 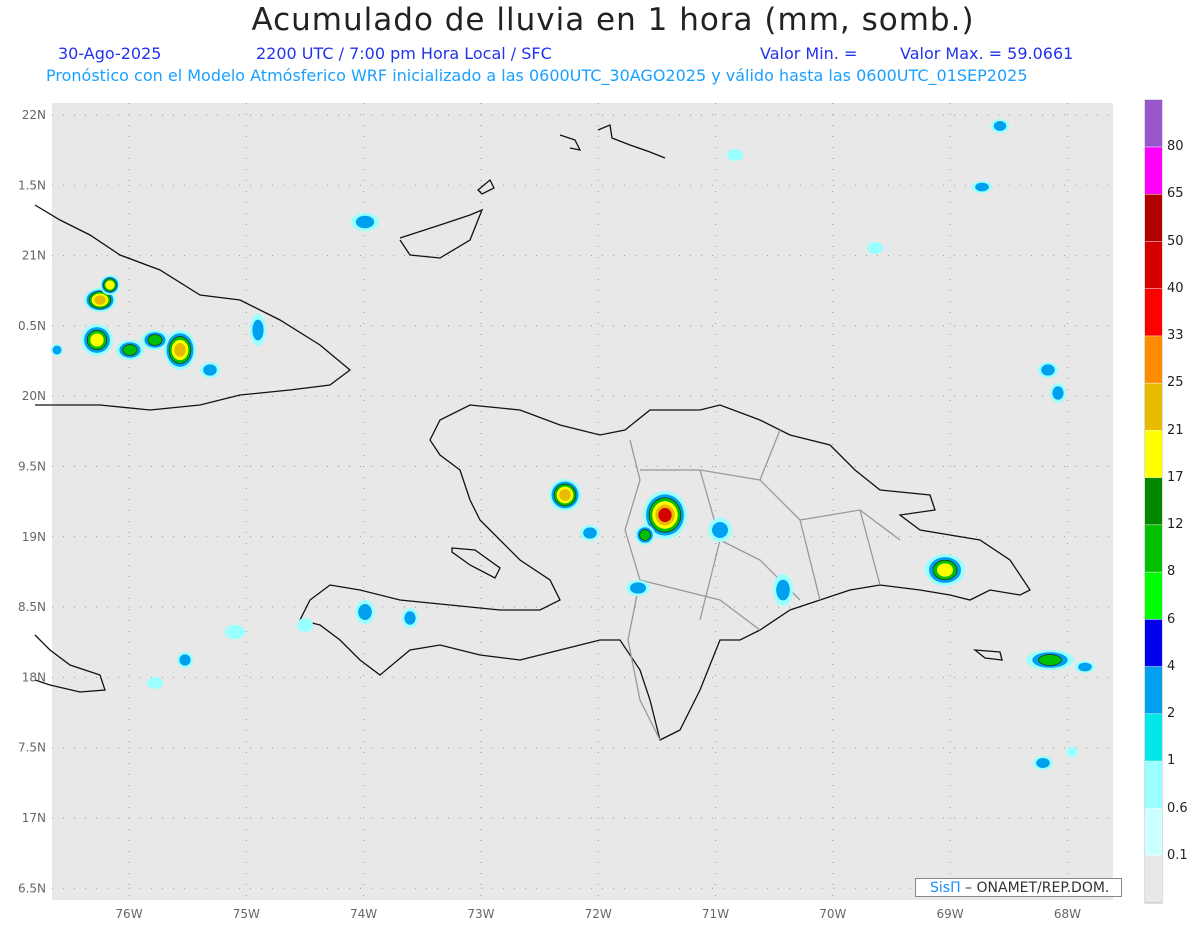 I want to click on sispi-logo: SisΠ, so click(x=945, y=888).